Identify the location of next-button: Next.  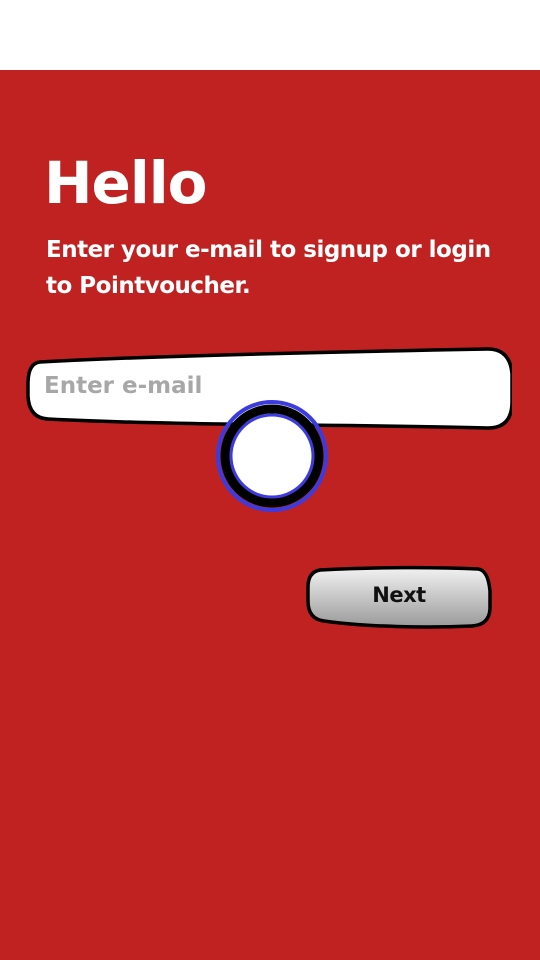
(399, 597).